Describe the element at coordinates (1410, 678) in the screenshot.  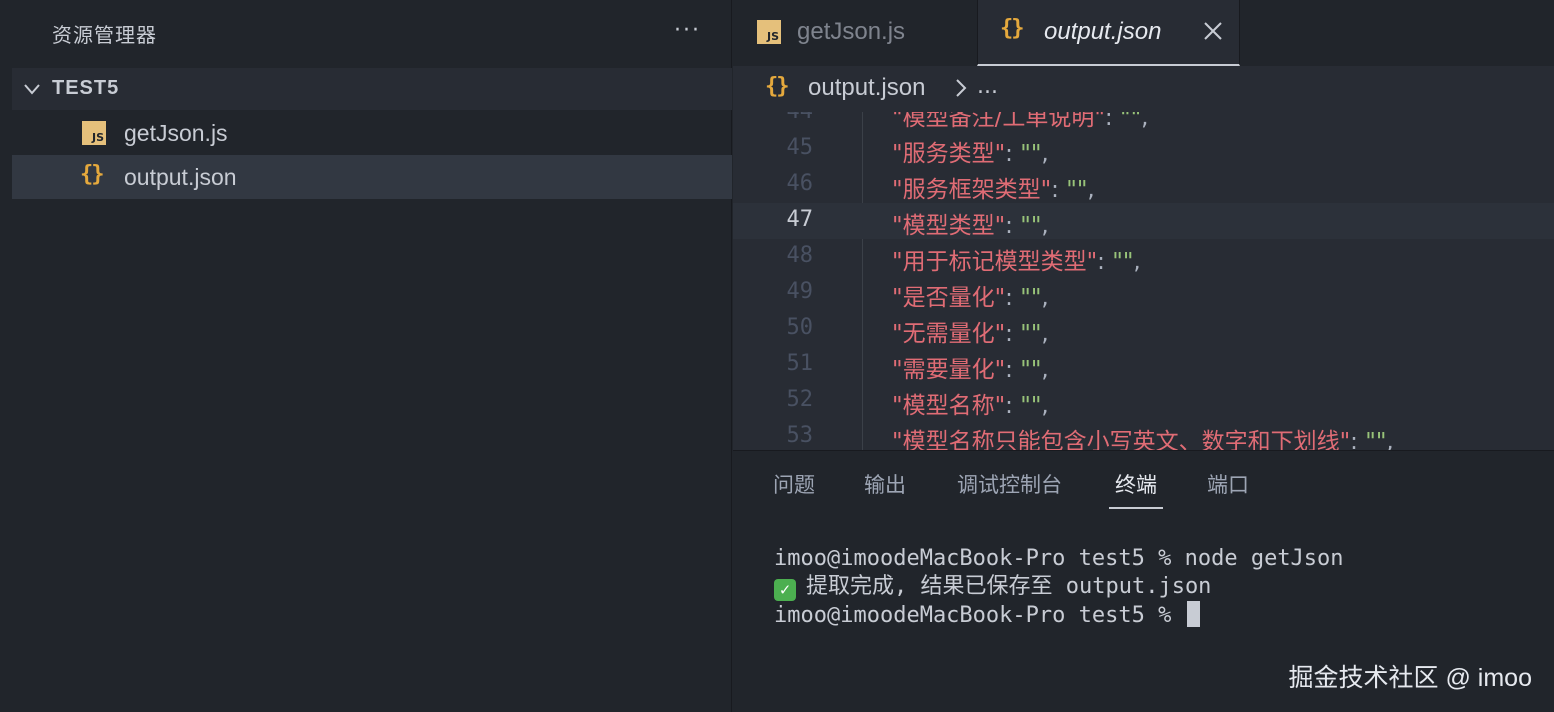
I see `watermark: 掘金技术社区 @ imoo` at that location.